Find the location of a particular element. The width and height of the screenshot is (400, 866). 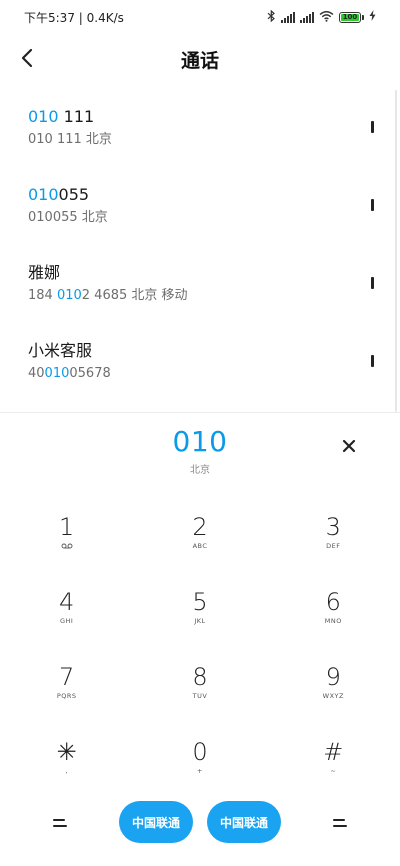

battery-icon: 100 is located at coordinates (351, 17).